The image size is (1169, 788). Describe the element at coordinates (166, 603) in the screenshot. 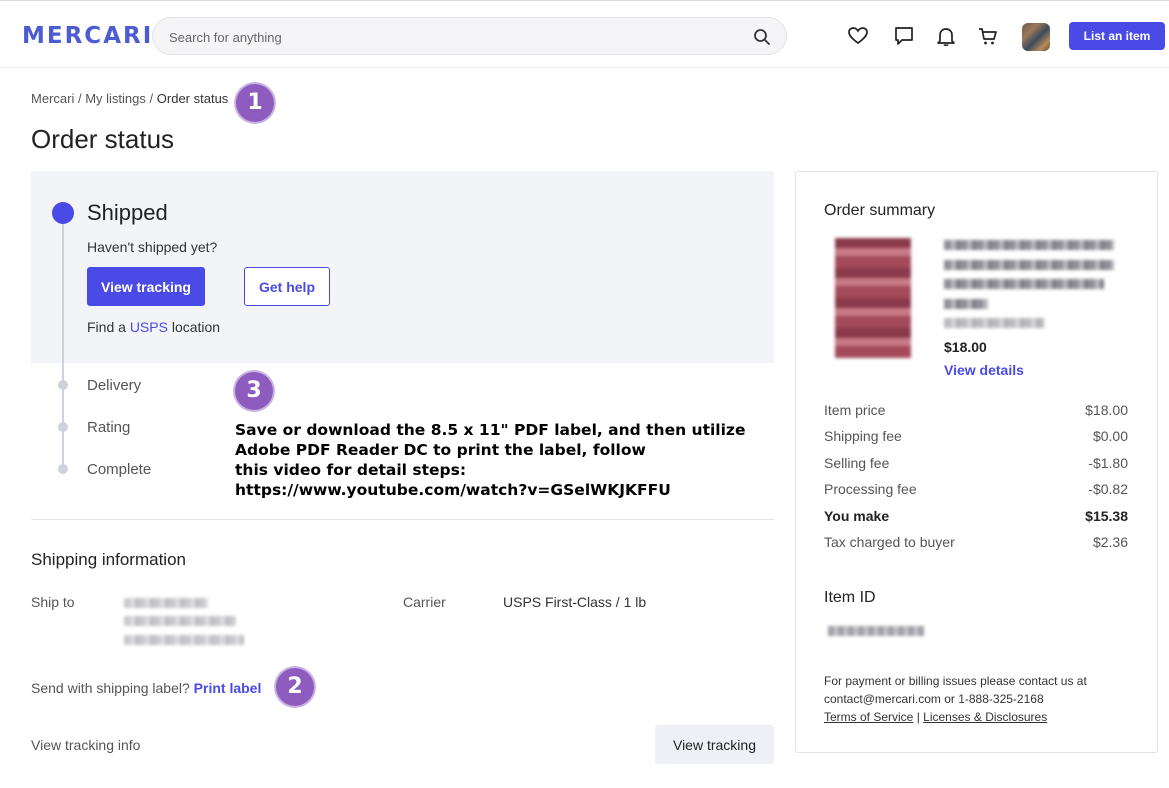

I see `ship-to-name-redacted` at that location.